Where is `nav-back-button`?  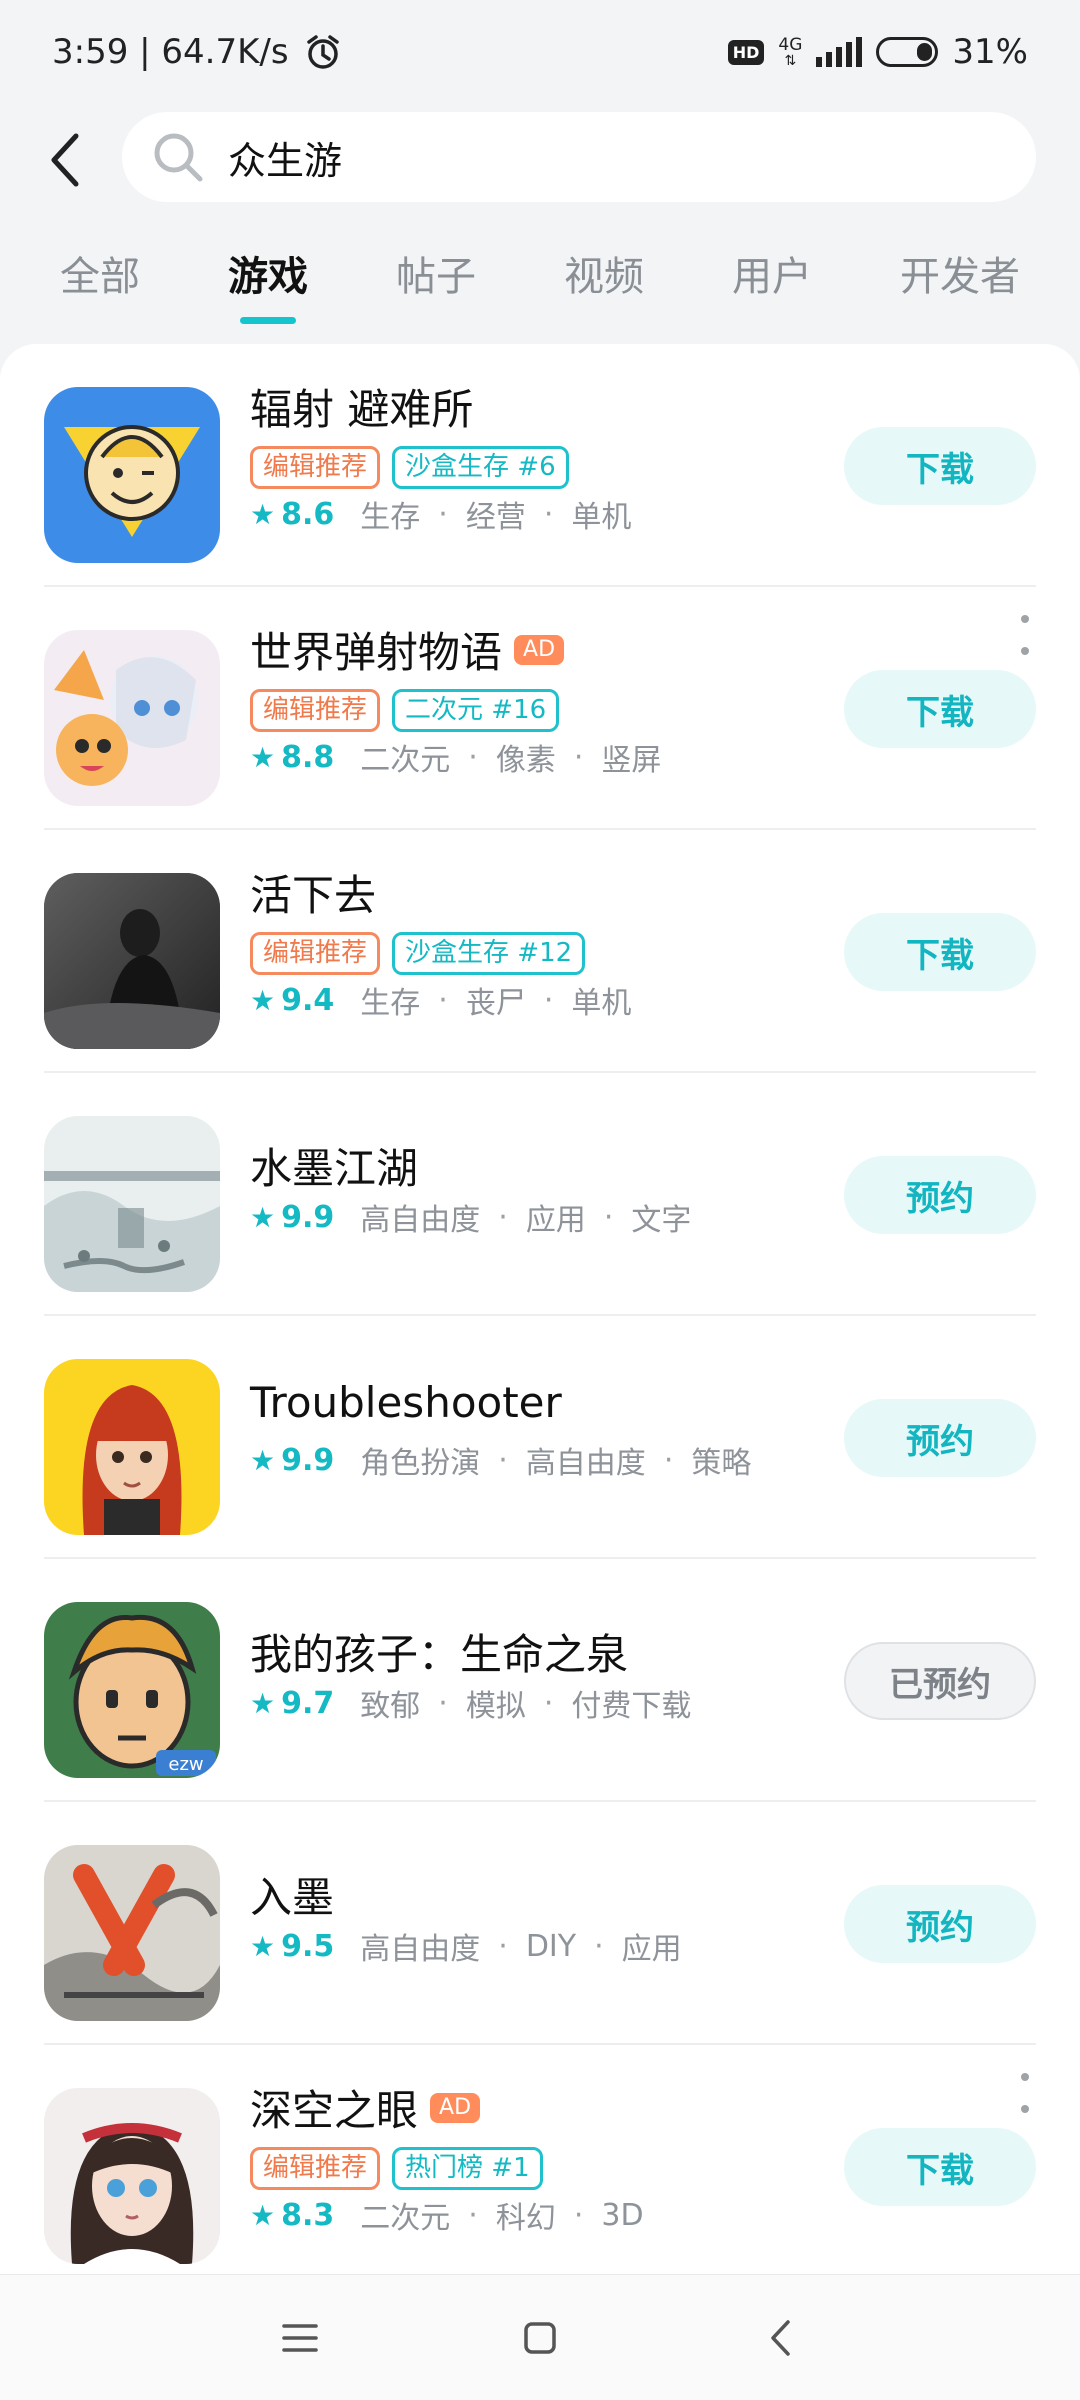 nav-back-button is located at coordinates (780, 2338).